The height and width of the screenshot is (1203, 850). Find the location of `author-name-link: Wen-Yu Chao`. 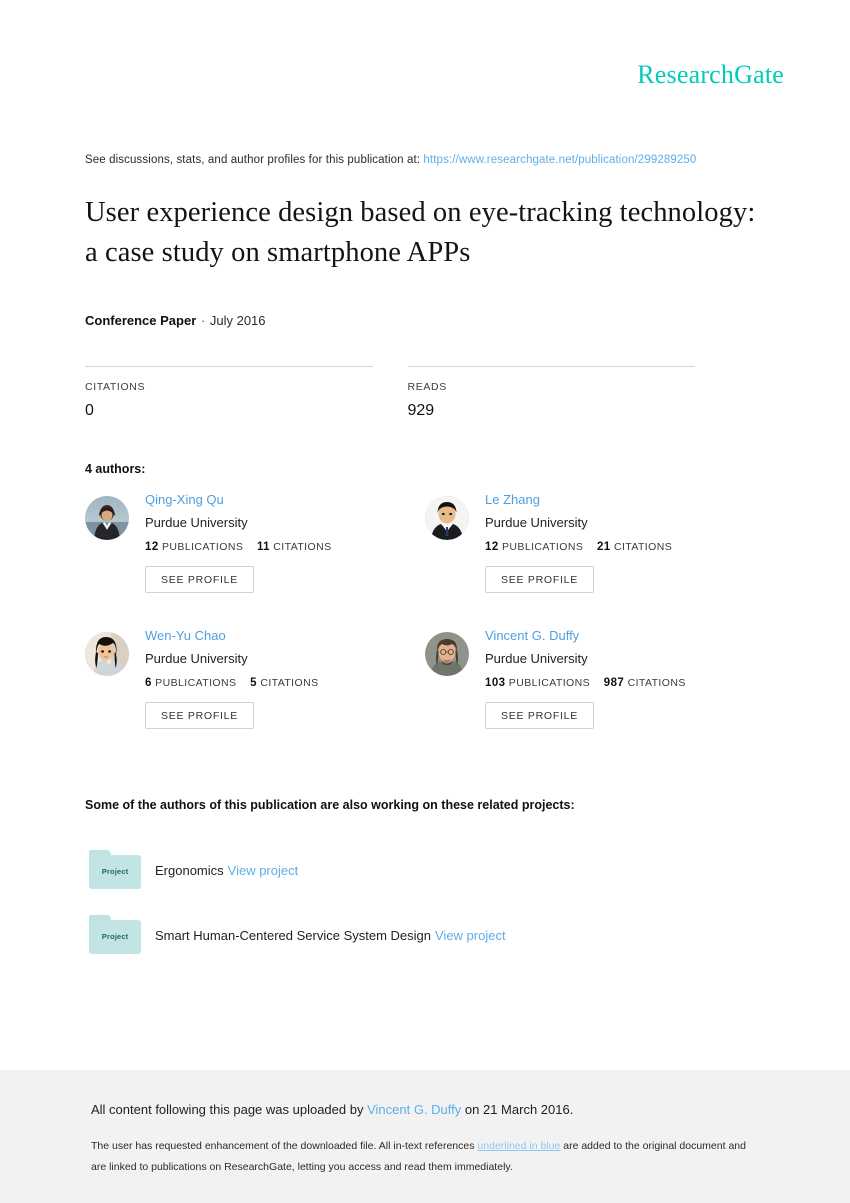

author-name-link: Wen-Yu Chao is located at coordinates (232, 636).